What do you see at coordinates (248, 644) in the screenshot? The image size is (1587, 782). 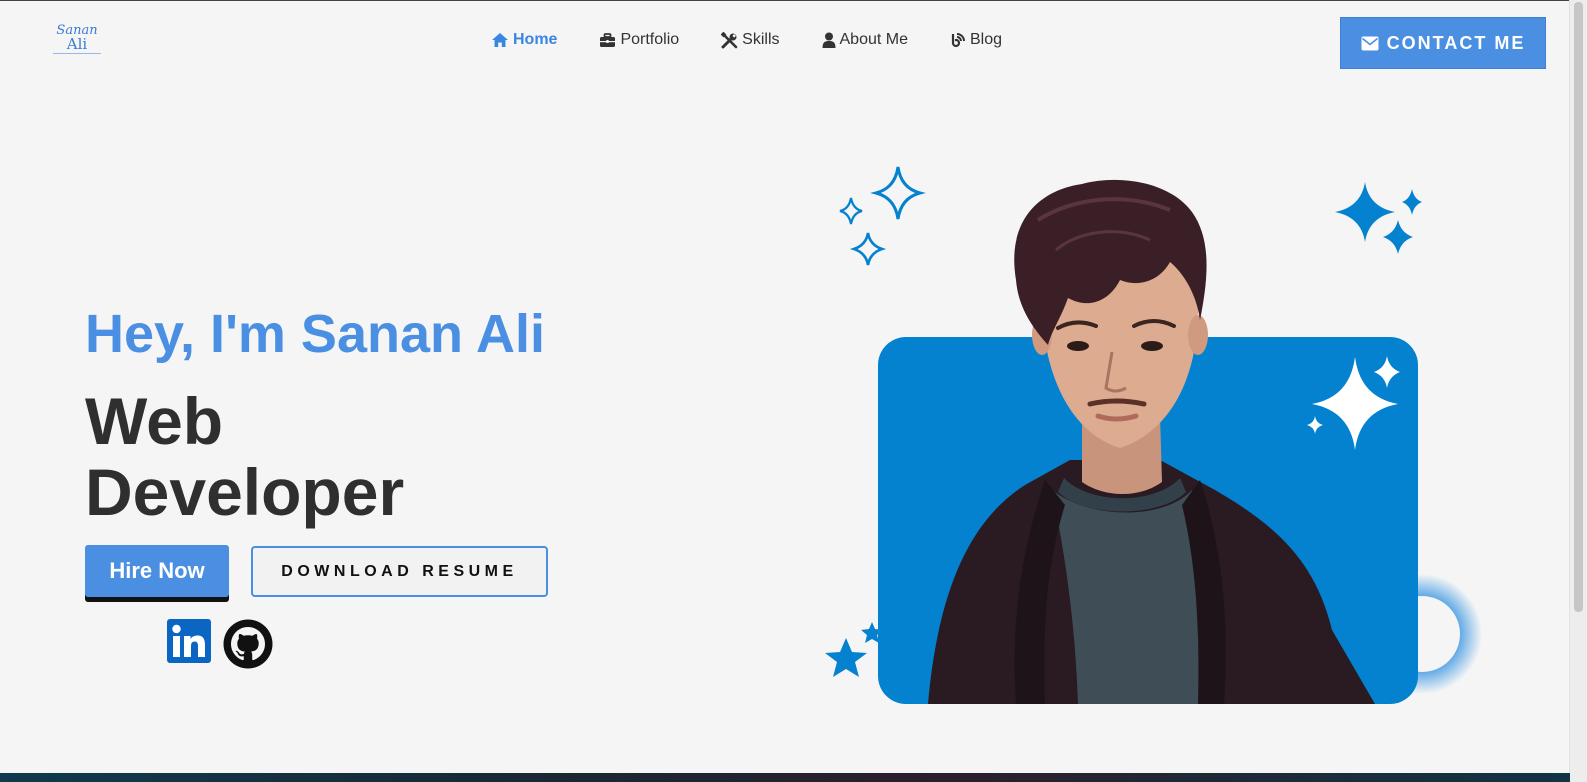 I see `github-icon` at bounding box center [248, 644].